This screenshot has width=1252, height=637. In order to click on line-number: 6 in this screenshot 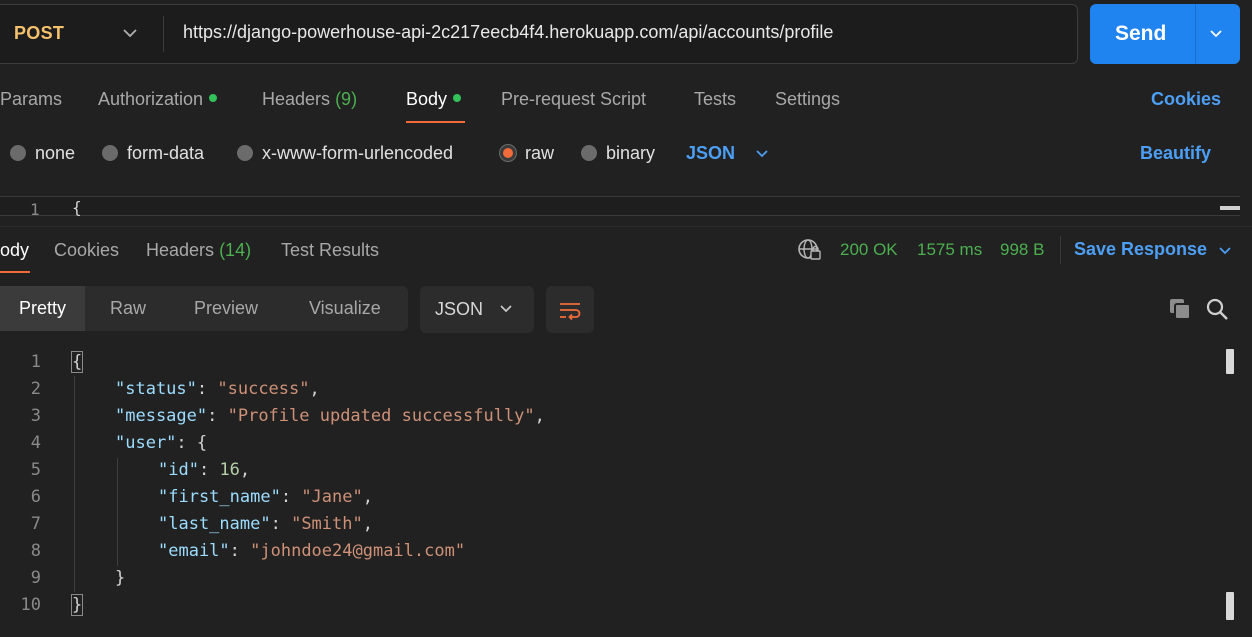, I will do `click(35, 497)`.